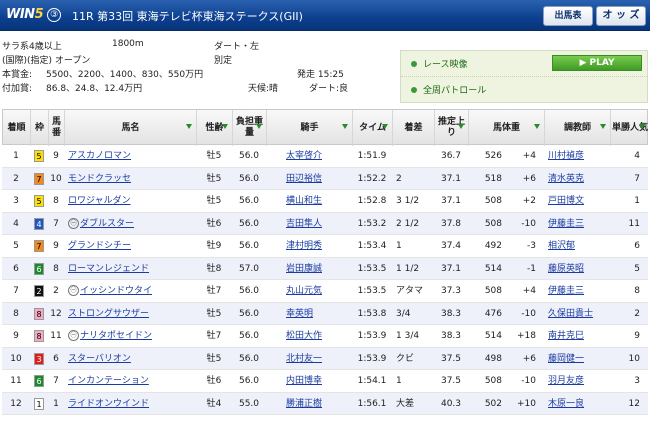 Image resolution: width=650 pixels, height=425 pixels. I want to click on track-condition: ダート:良, so click(329, 89).